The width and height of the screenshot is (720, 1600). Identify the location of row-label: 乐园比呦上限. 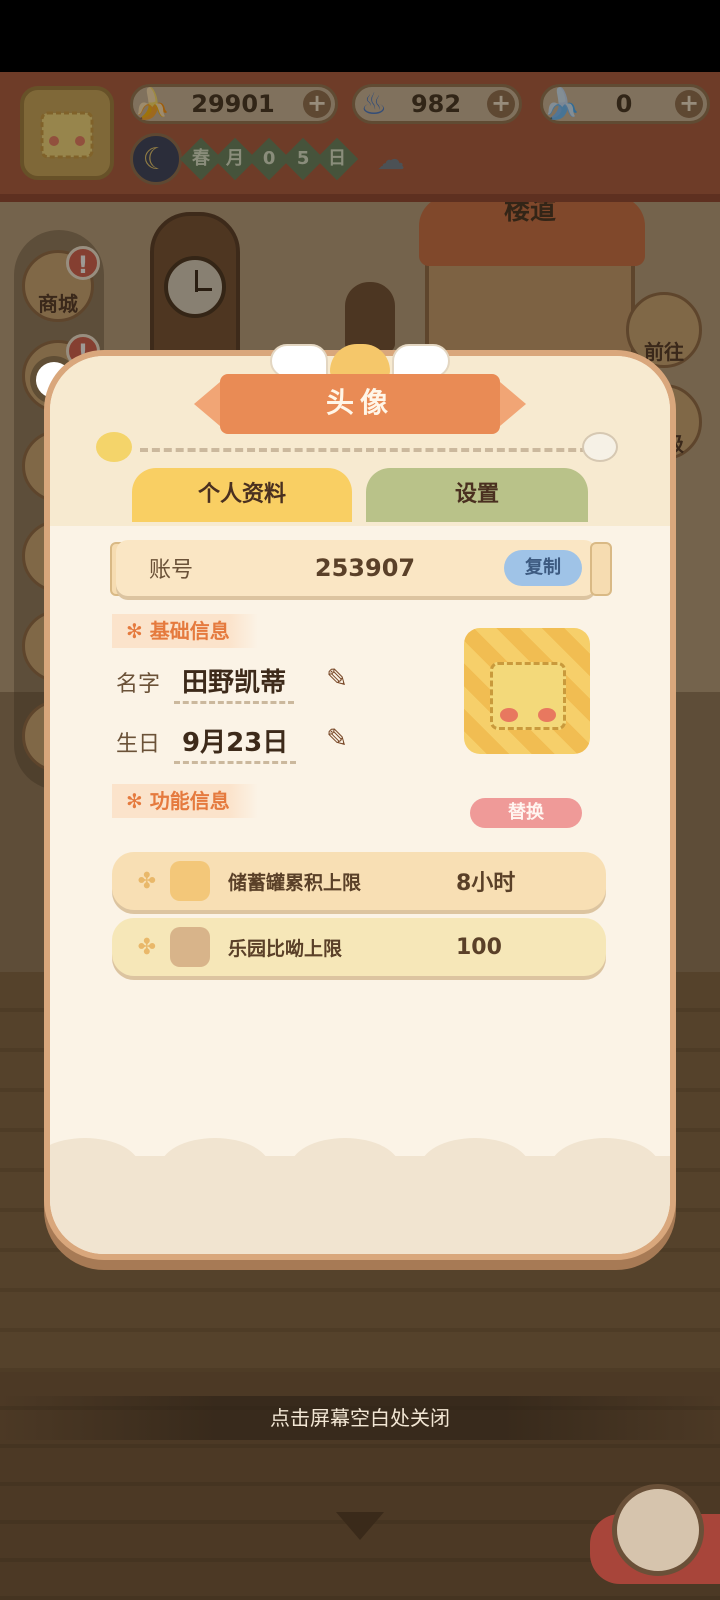
(285, 948).